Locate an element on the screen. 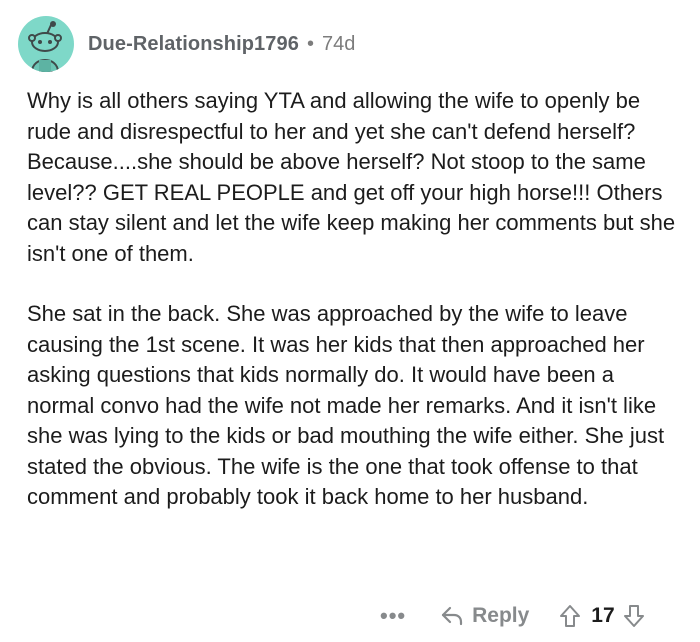 The height and width of the screenshot is (642, 700). snoo-avatar-icon is located at coordinates (46, 44).